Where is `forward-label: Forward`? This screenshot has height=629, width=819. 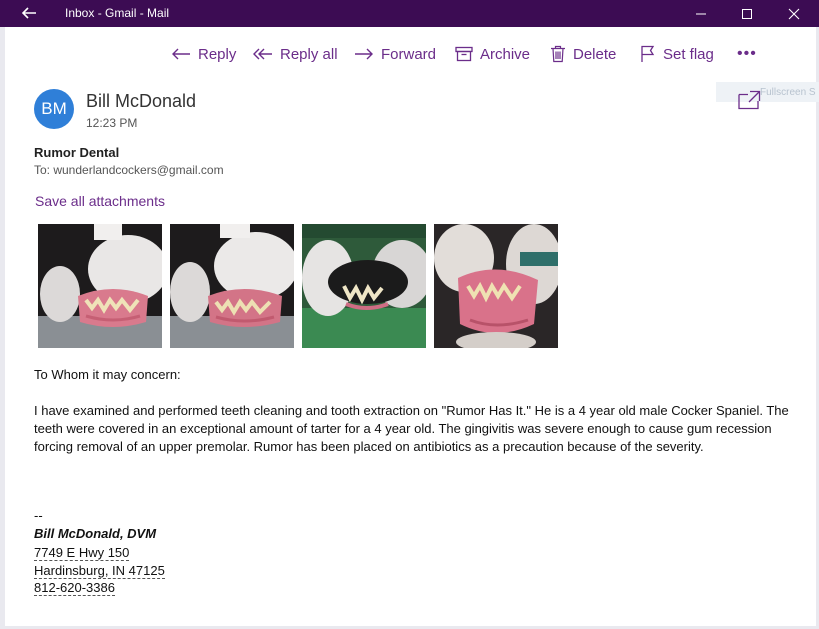
forward-label: Forward is located at coordinates (409, 54).